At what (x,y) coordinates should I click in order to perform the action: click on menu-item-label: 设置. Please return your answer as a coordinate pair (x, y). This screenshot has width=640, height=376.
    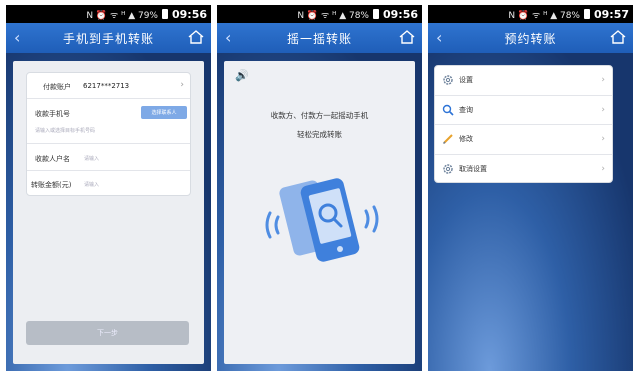
    Looking at the image, I should click on (466, 80).